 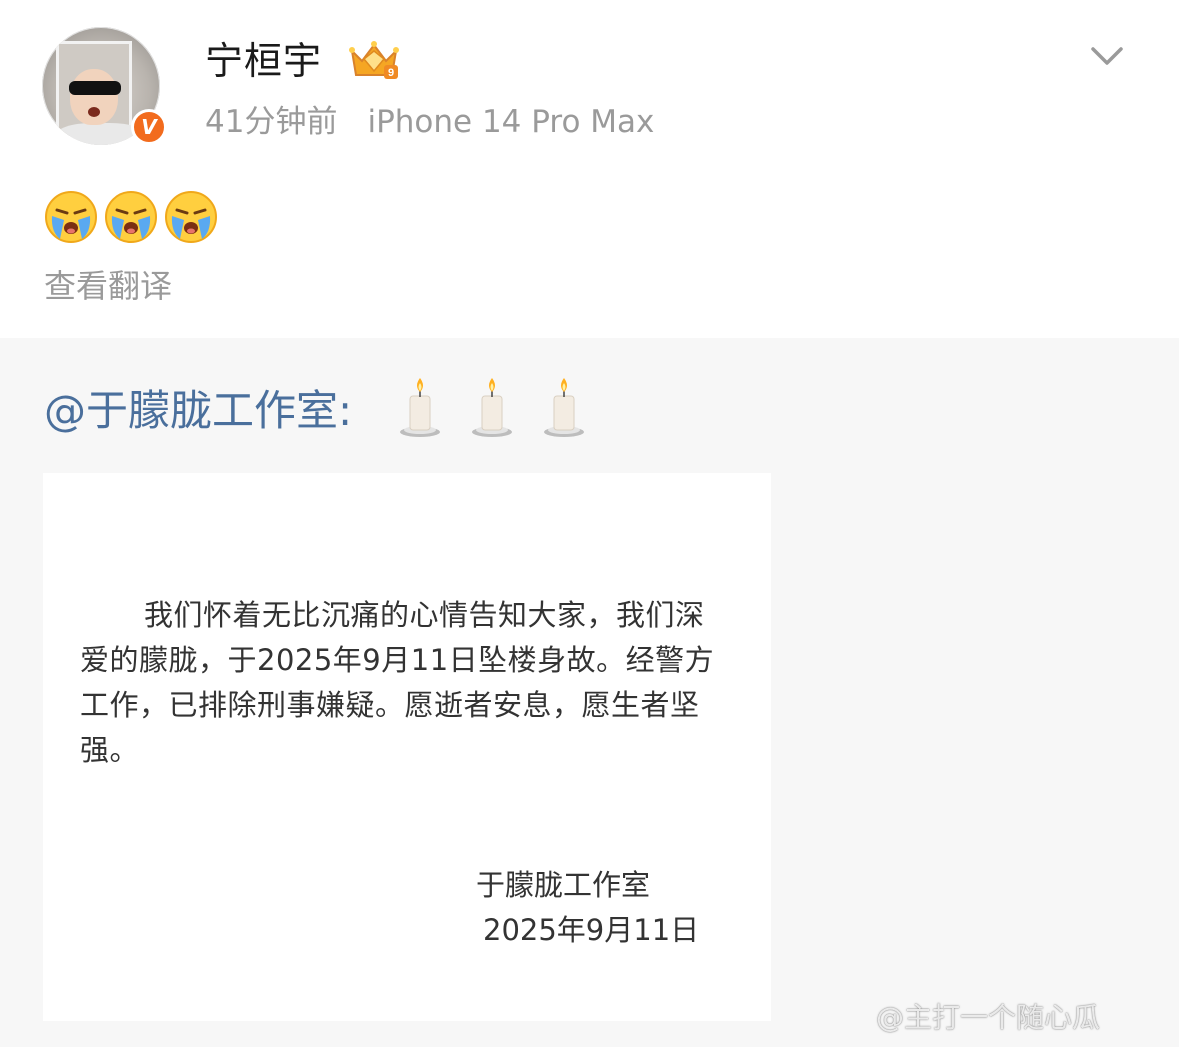 I want to click on repost-header: @于朦胧工作室:, so click(x=198, y=411).